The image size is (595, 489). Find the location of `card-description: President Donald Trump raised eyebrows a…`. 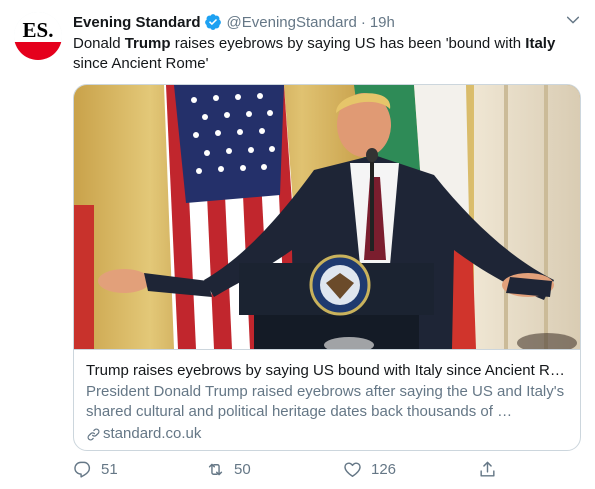

card-description: President Donald Trump raised eyebrows a… is located at coordinates (325, 401).